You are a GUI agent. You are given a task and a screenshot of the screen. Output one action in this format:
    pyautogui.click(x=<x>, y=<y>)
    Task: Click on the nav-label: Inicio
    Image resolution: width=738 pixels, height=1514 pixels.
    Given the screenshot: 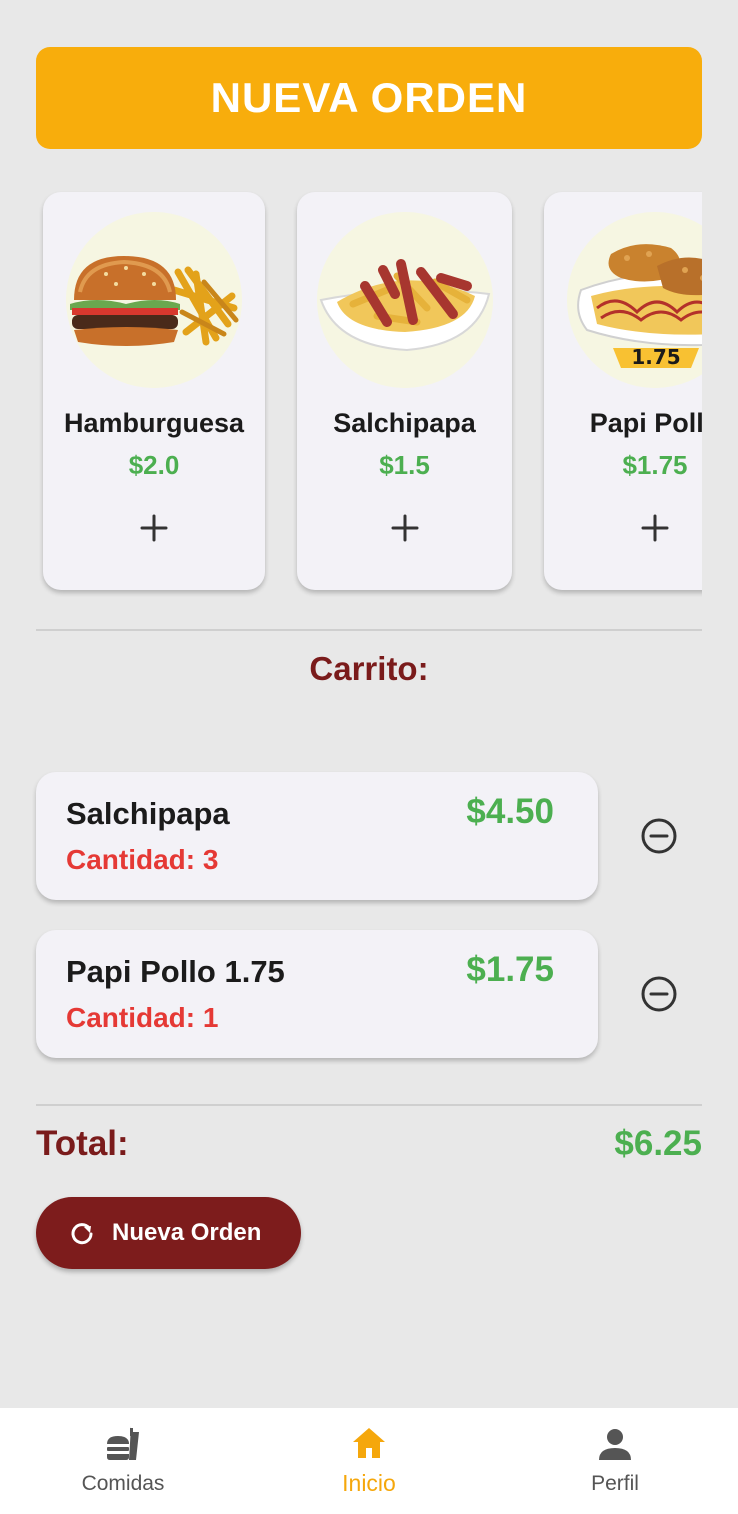 What is the action you would take?
    pyautogui.click(x=369, y=1483)
    